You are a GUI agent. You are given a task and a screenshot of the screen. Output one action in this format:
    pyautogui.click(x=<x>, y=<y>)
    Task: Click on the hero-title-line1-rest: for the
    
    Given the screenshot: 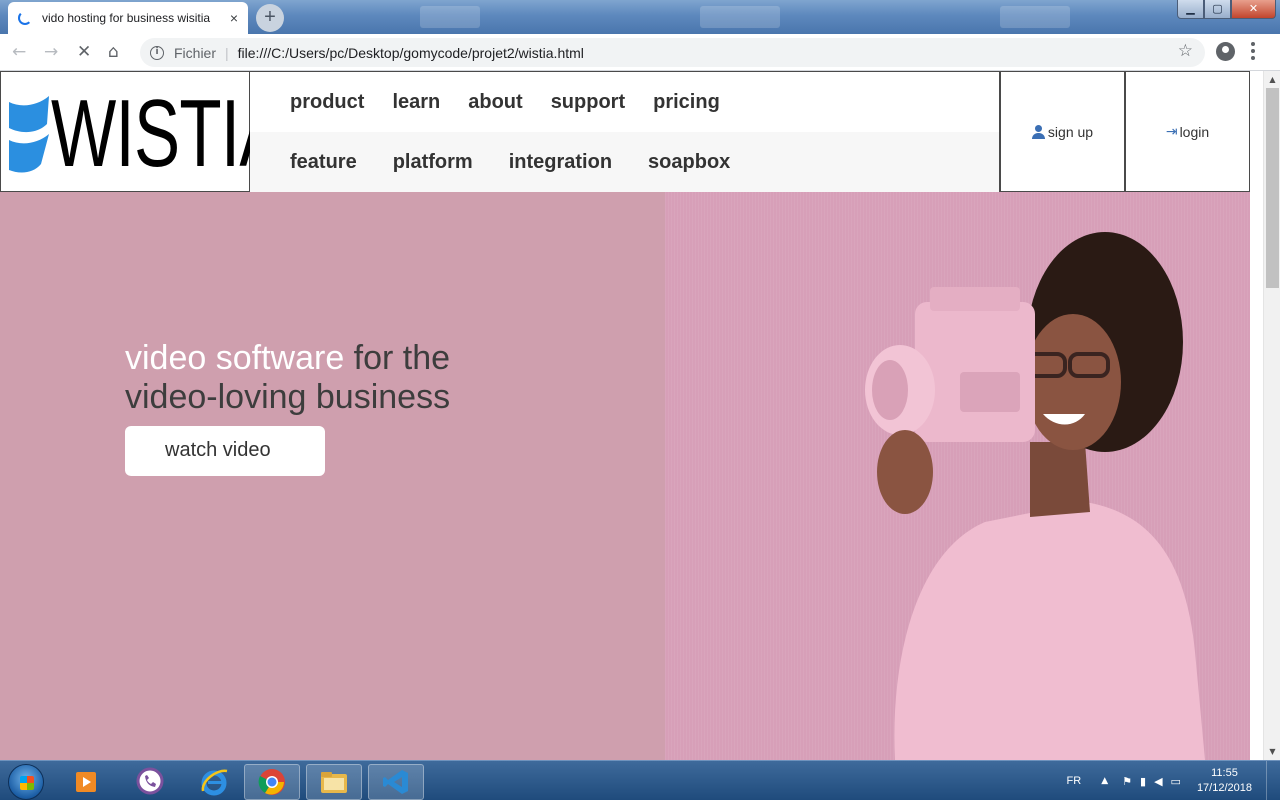 What is the action you would take?
    pyautogui.click(x=397, y=358)
    